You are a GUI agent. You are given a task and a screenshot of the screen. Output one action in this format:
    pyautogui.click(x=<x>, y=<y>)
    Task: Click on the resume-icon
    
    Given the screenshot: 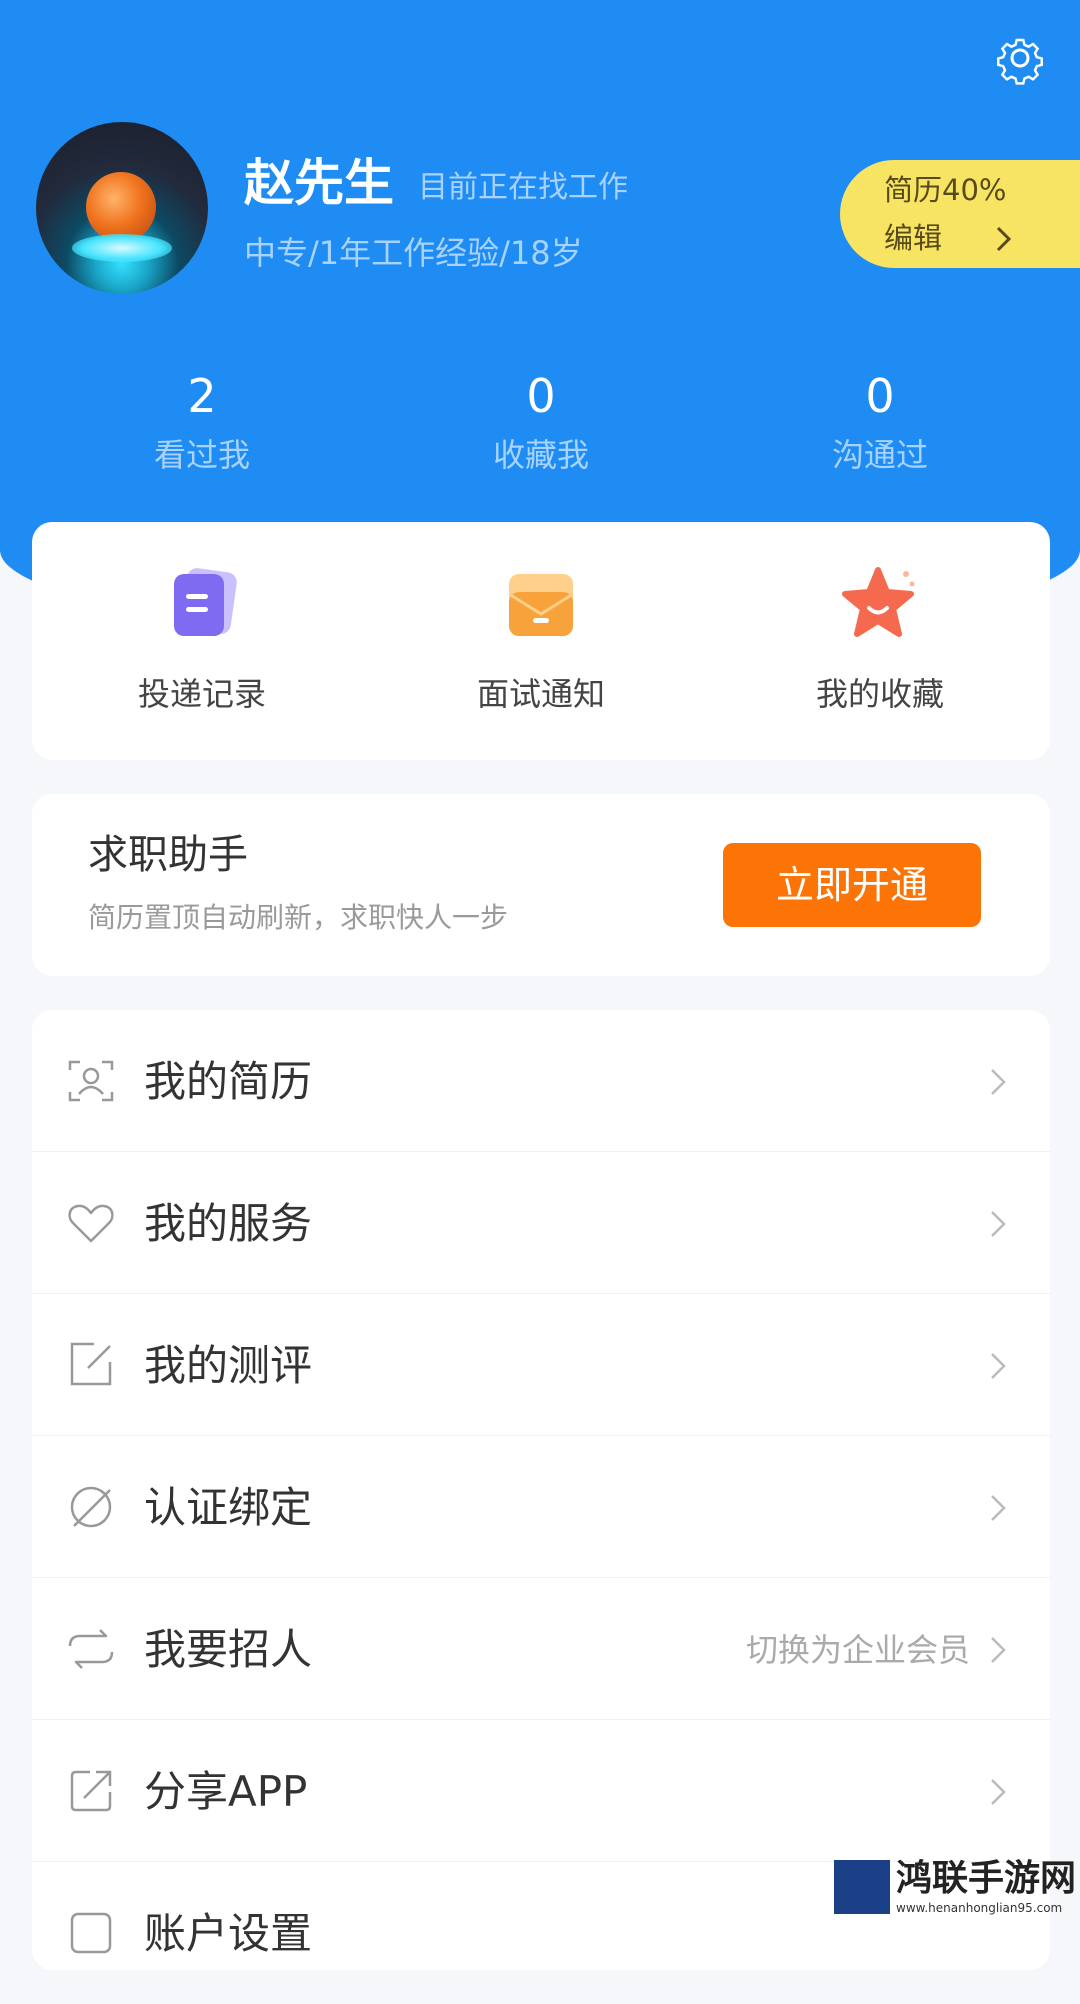 What is the action you would take?
    pyautogui.click(x=91, y=1081)
    